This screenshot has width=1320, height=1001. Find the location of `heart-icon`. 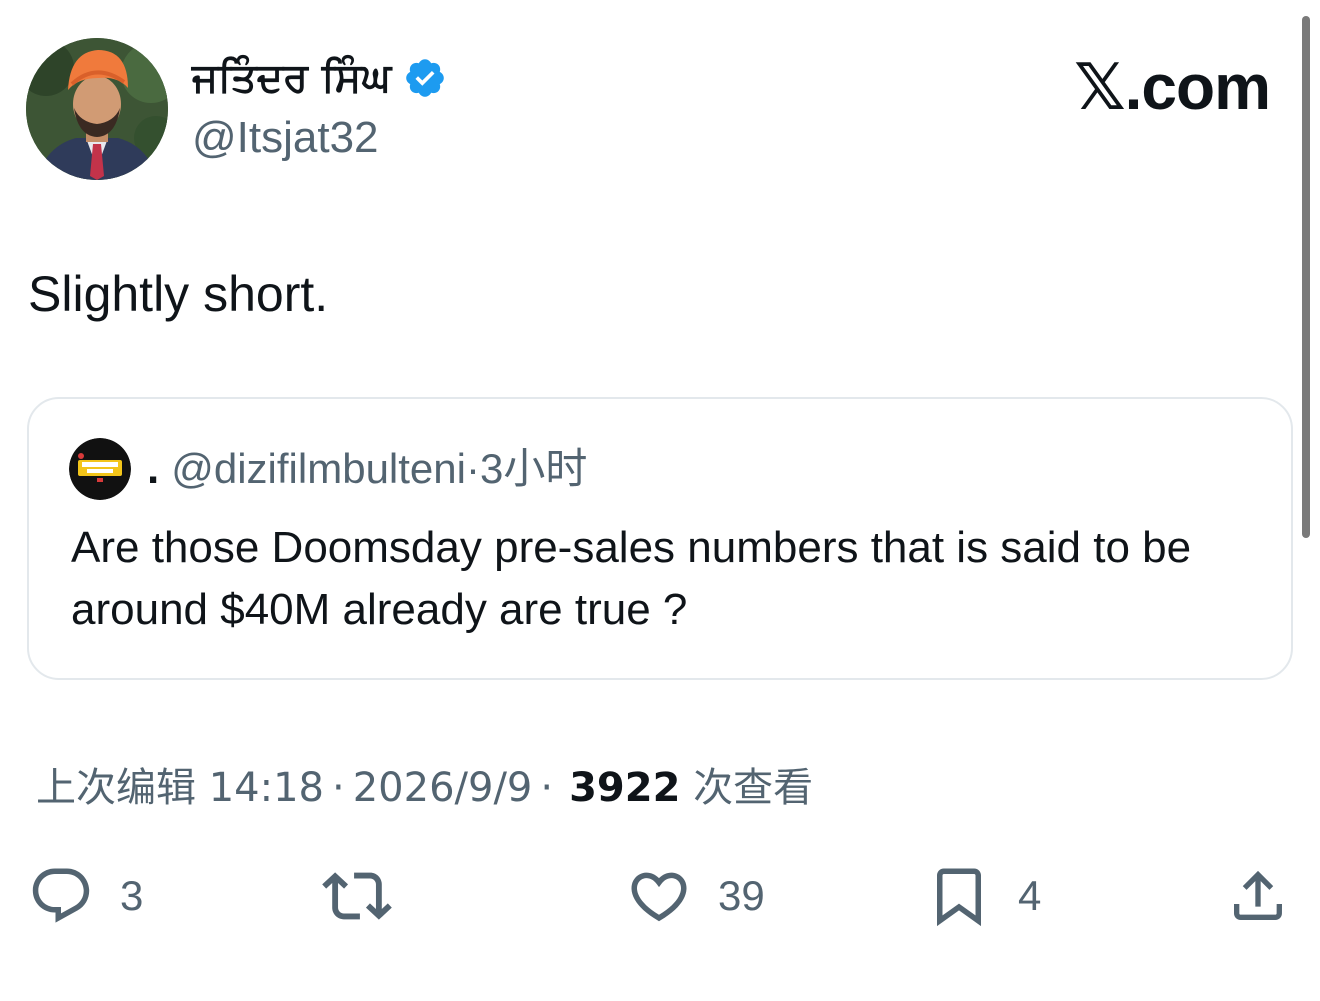

heart-icon is located at coordinates (659, 897).